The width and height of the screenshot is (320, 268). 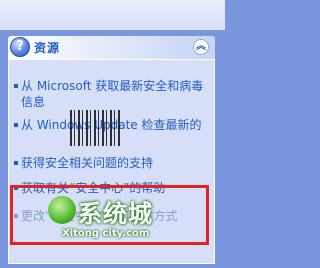 I want to click on link-security-support: 获得安全相关问题的支持, so click(x=111, y=163).